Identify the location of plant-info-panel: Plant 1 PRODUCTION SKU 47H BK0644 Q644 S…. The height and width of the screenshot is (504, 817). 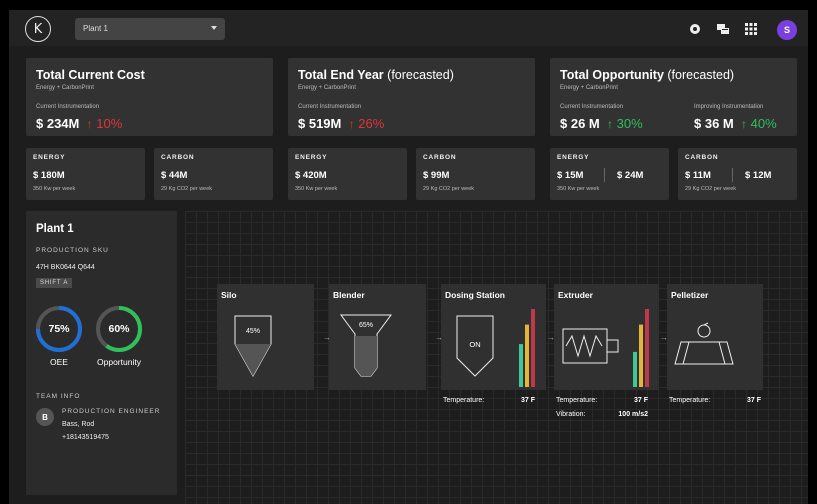
(101, 353).